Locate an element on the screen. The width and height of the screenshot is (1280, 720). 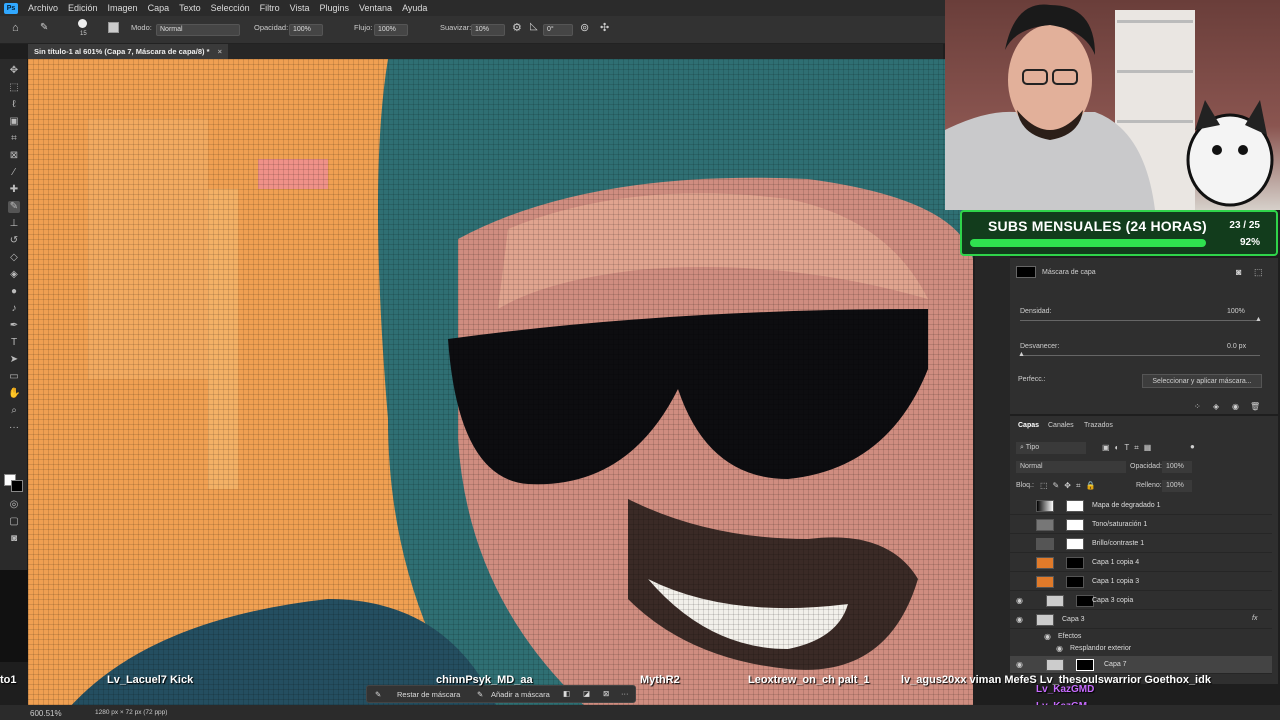
hand-tool-icon: ✋ is located at coordinates (14, 394).